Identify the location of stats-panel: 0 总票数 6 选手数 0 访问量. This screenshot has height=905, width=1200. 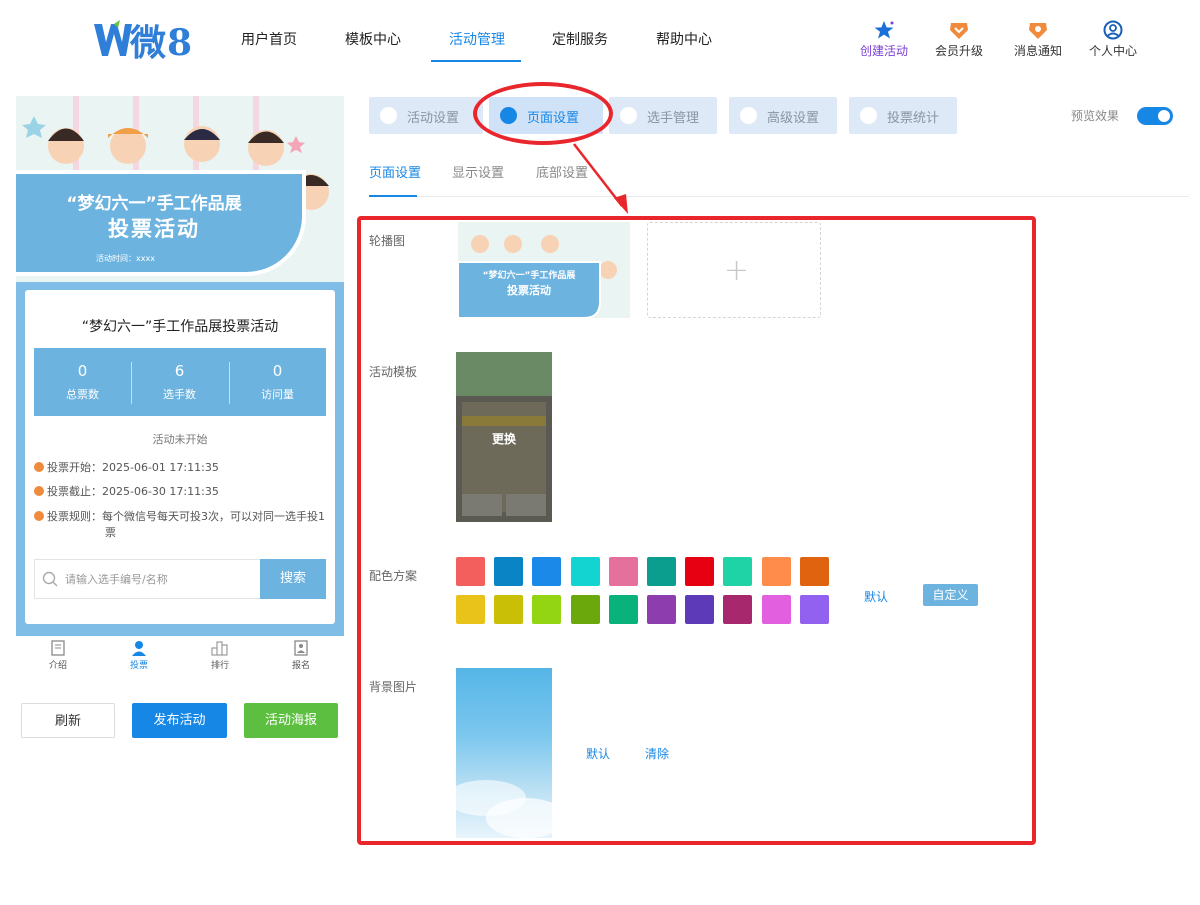
(180, 382).